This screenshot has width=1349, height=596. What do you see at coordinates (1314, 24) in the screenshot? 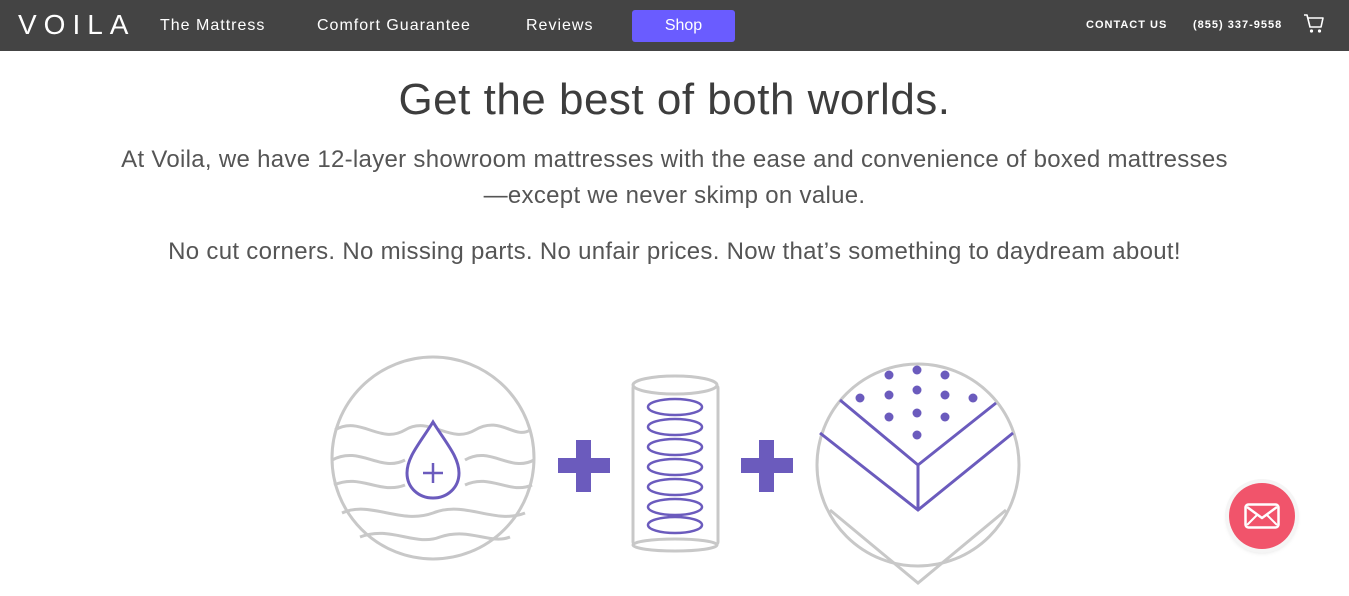
I see `cart-icon` at bounding box center [1314, 24].